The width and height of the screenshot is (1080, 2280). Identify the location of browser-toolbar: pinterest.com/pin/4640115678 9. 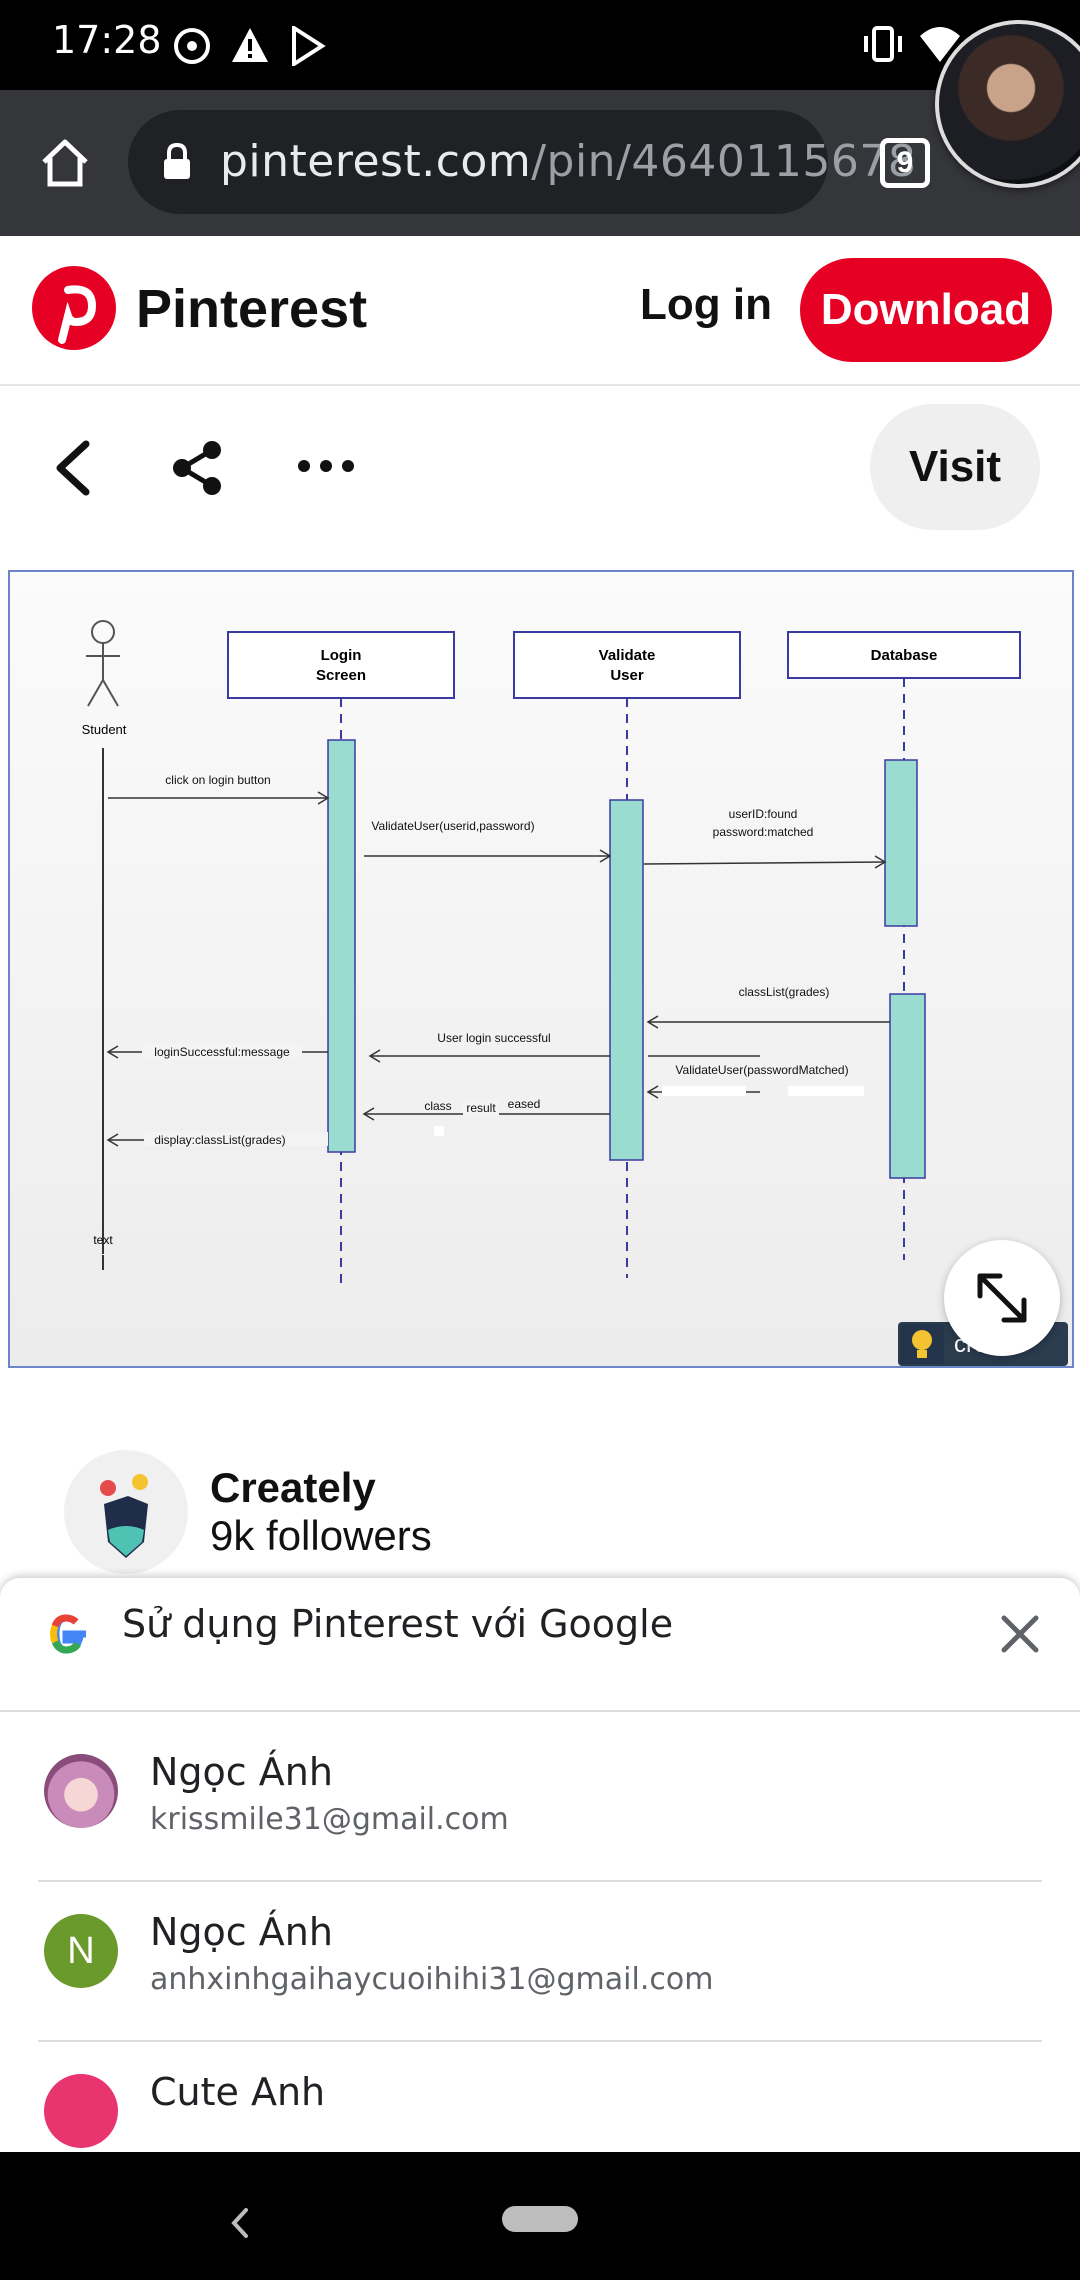
(540, 163).